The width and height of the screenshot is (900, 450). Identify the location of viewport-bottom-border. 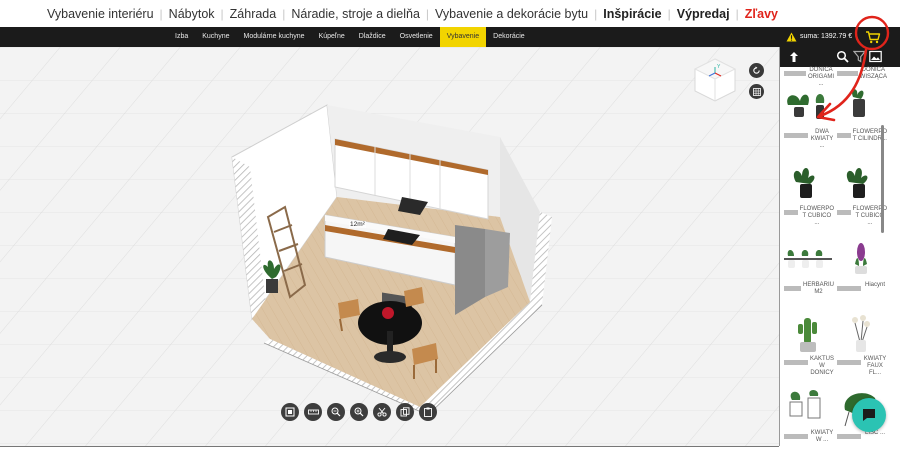
(389, 446).